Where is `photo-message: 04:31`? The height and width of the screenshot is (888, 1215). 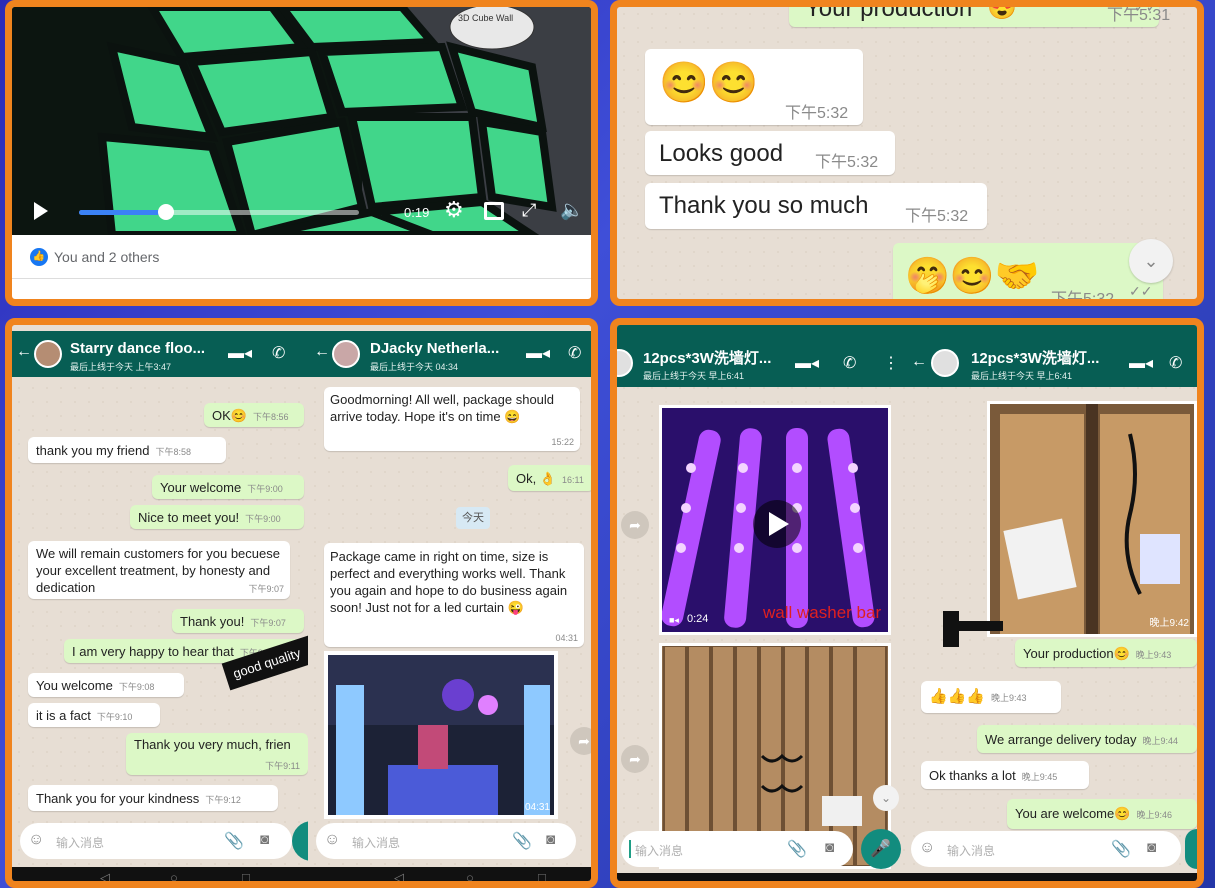 photo-message: 04:31 is located at coordinates (441, 735).